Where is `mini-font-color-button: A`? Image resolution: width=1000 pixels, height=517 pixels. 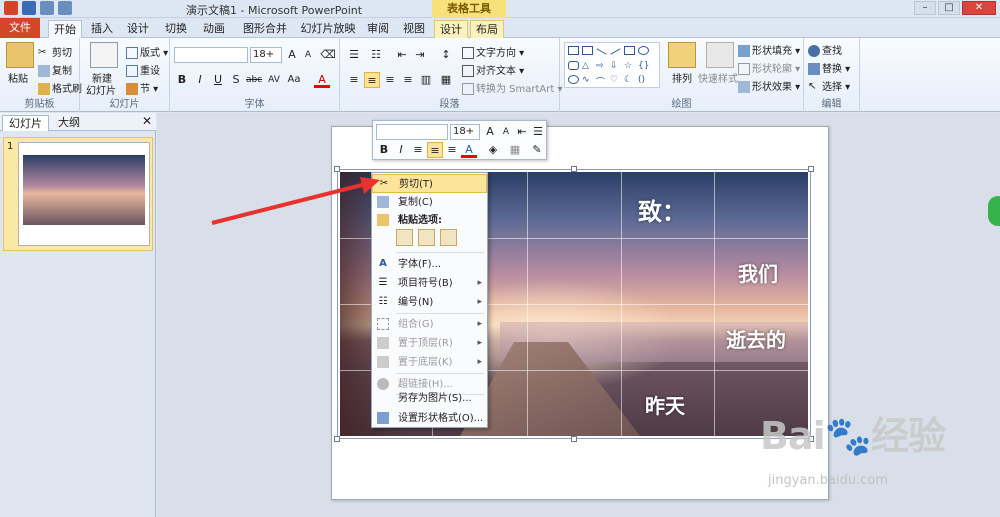 mini-font-color-button: A is located at coordinates (469, 150).